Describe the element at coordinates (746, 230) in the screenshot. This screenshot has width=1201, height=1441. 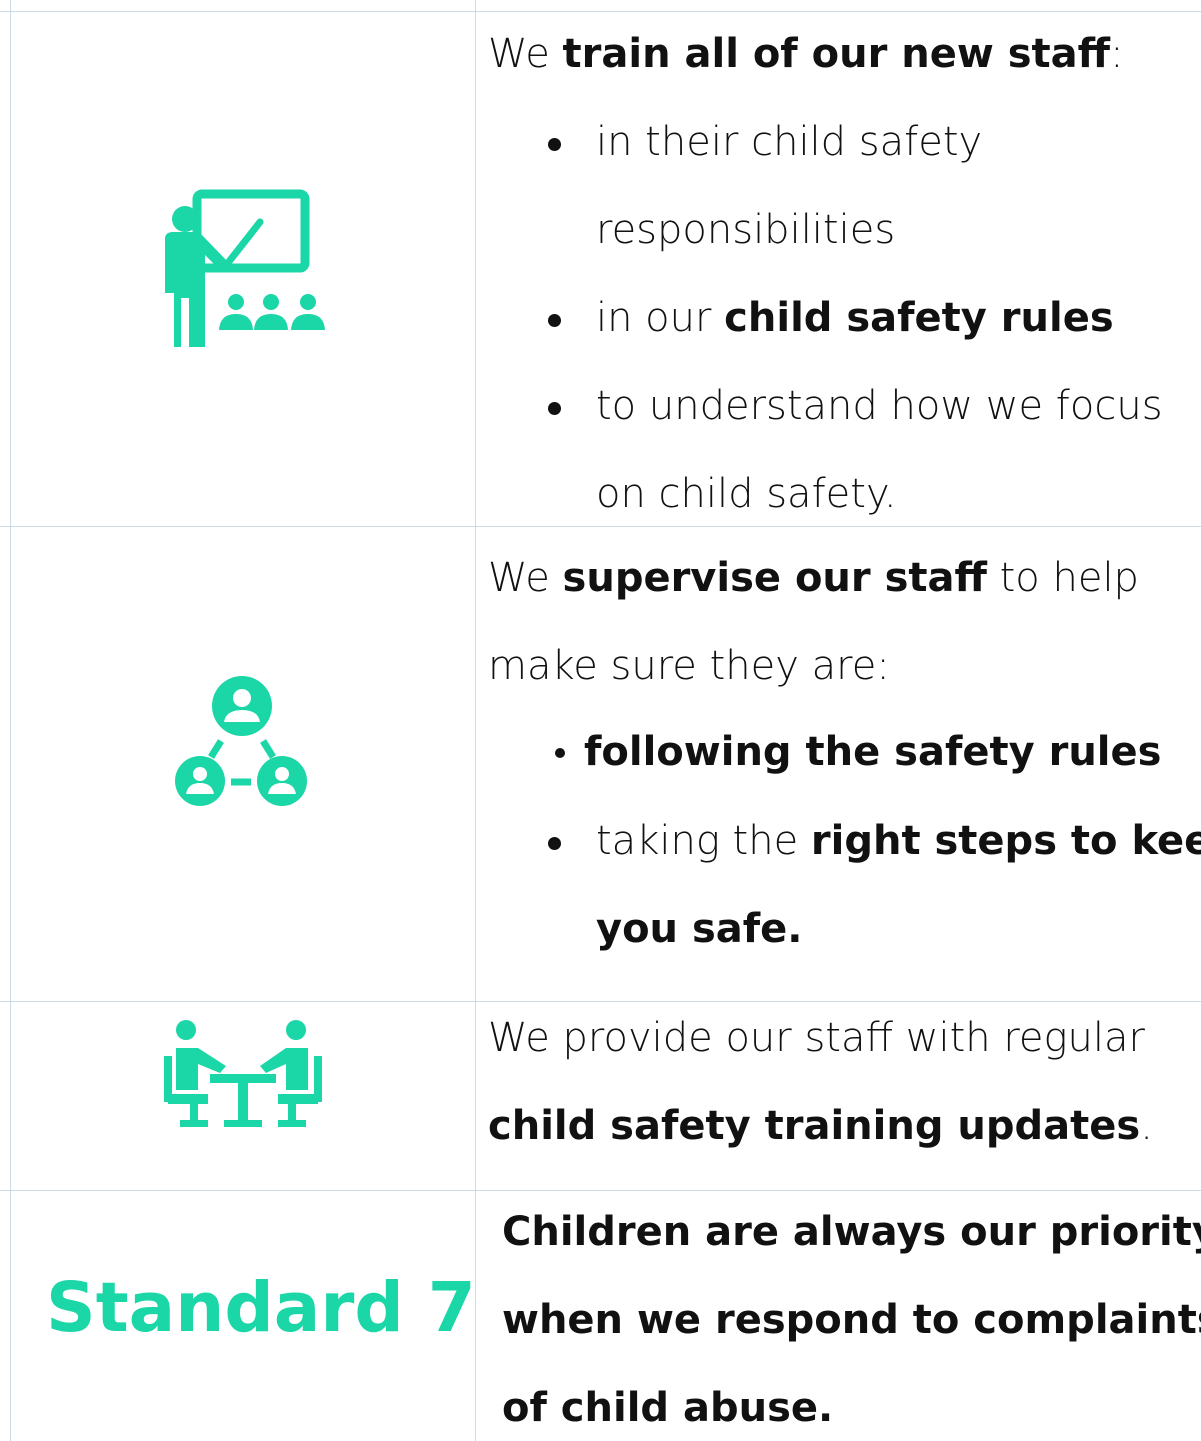
I see `bullet-text-continued: responsibilities` at that location.